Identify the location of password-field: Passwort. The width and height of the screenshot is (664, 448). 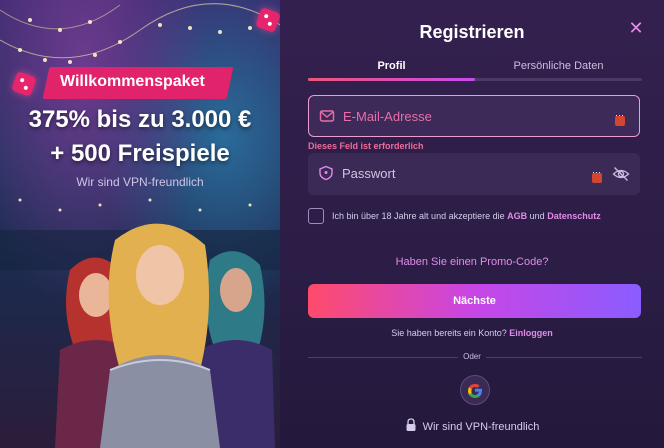
(474, 174).